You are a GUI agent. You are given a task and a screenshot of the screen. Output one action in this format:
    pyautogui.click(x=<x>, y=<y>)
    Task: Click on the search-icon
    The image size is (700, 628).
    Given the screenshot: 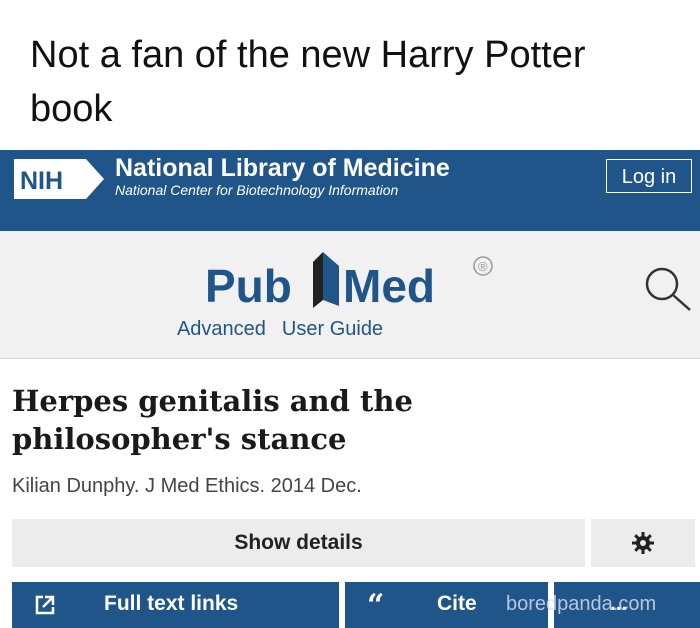 What is the action you would take?
    pyautogui.click(x=668, y=288)
    